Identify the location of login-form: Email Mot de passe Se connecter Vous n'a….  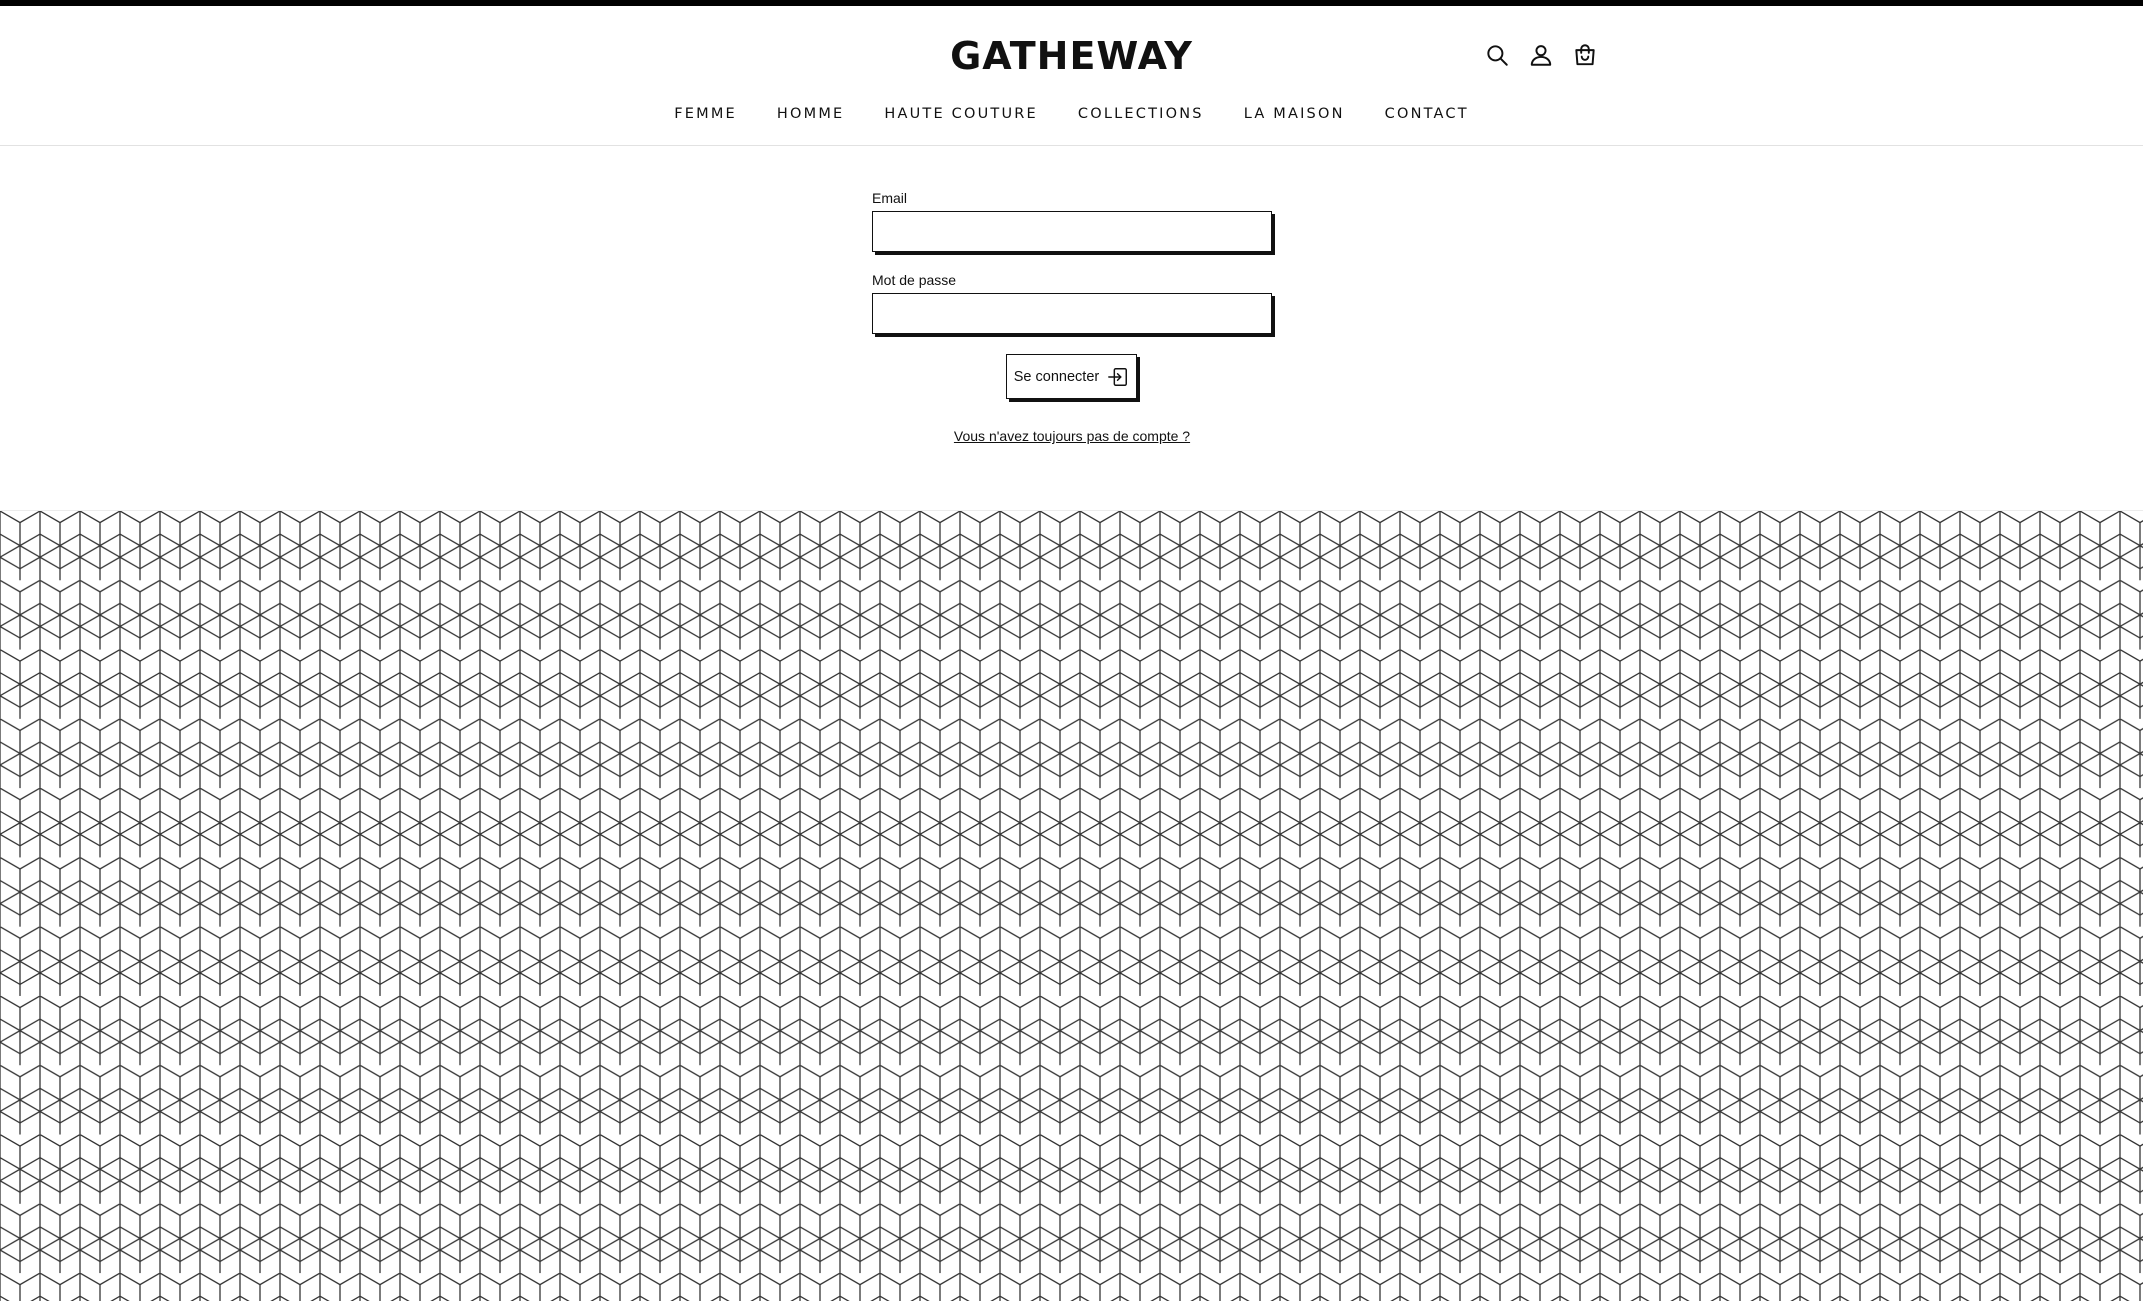
(1072, 317).